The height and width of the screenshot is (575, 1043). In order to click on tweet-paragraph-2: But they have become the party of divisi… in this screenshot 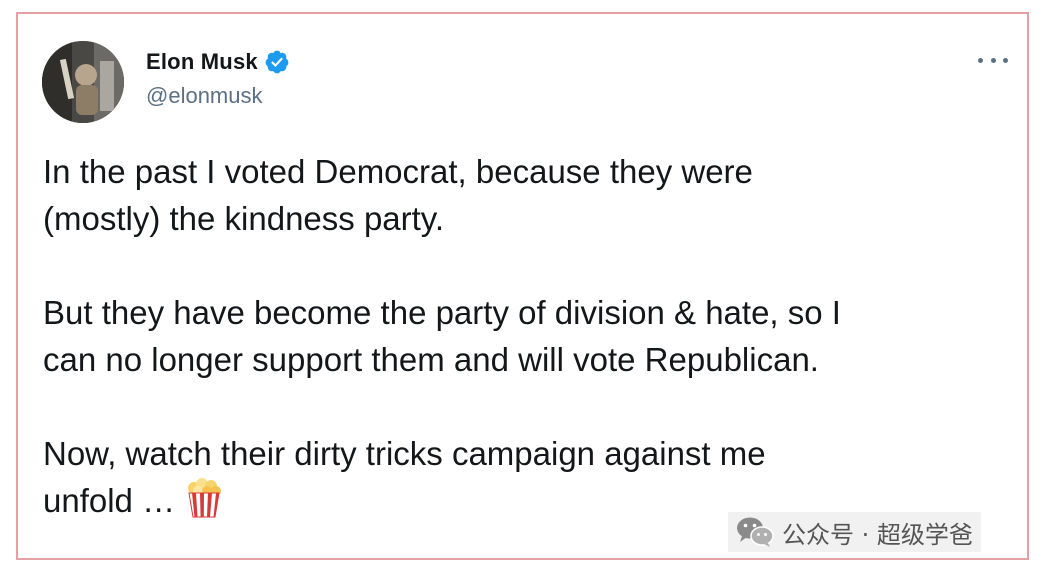, I will do `click(442, 336)`.